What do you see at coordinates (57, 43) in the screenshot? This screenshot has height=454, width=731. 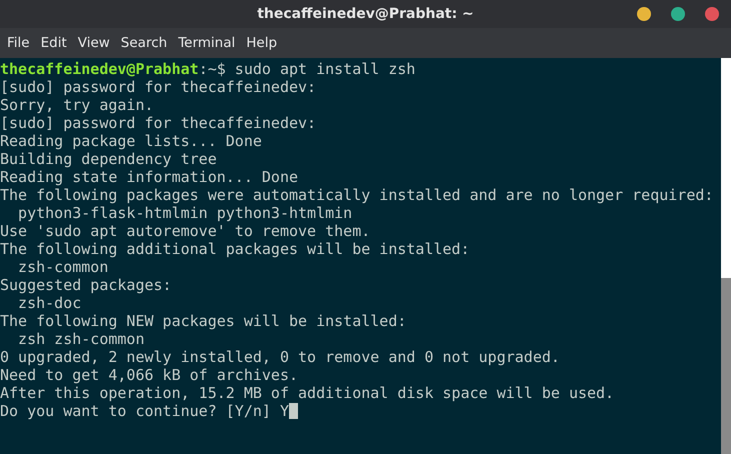 I see `menu-item: Edit` at bounding box center [57, 43].